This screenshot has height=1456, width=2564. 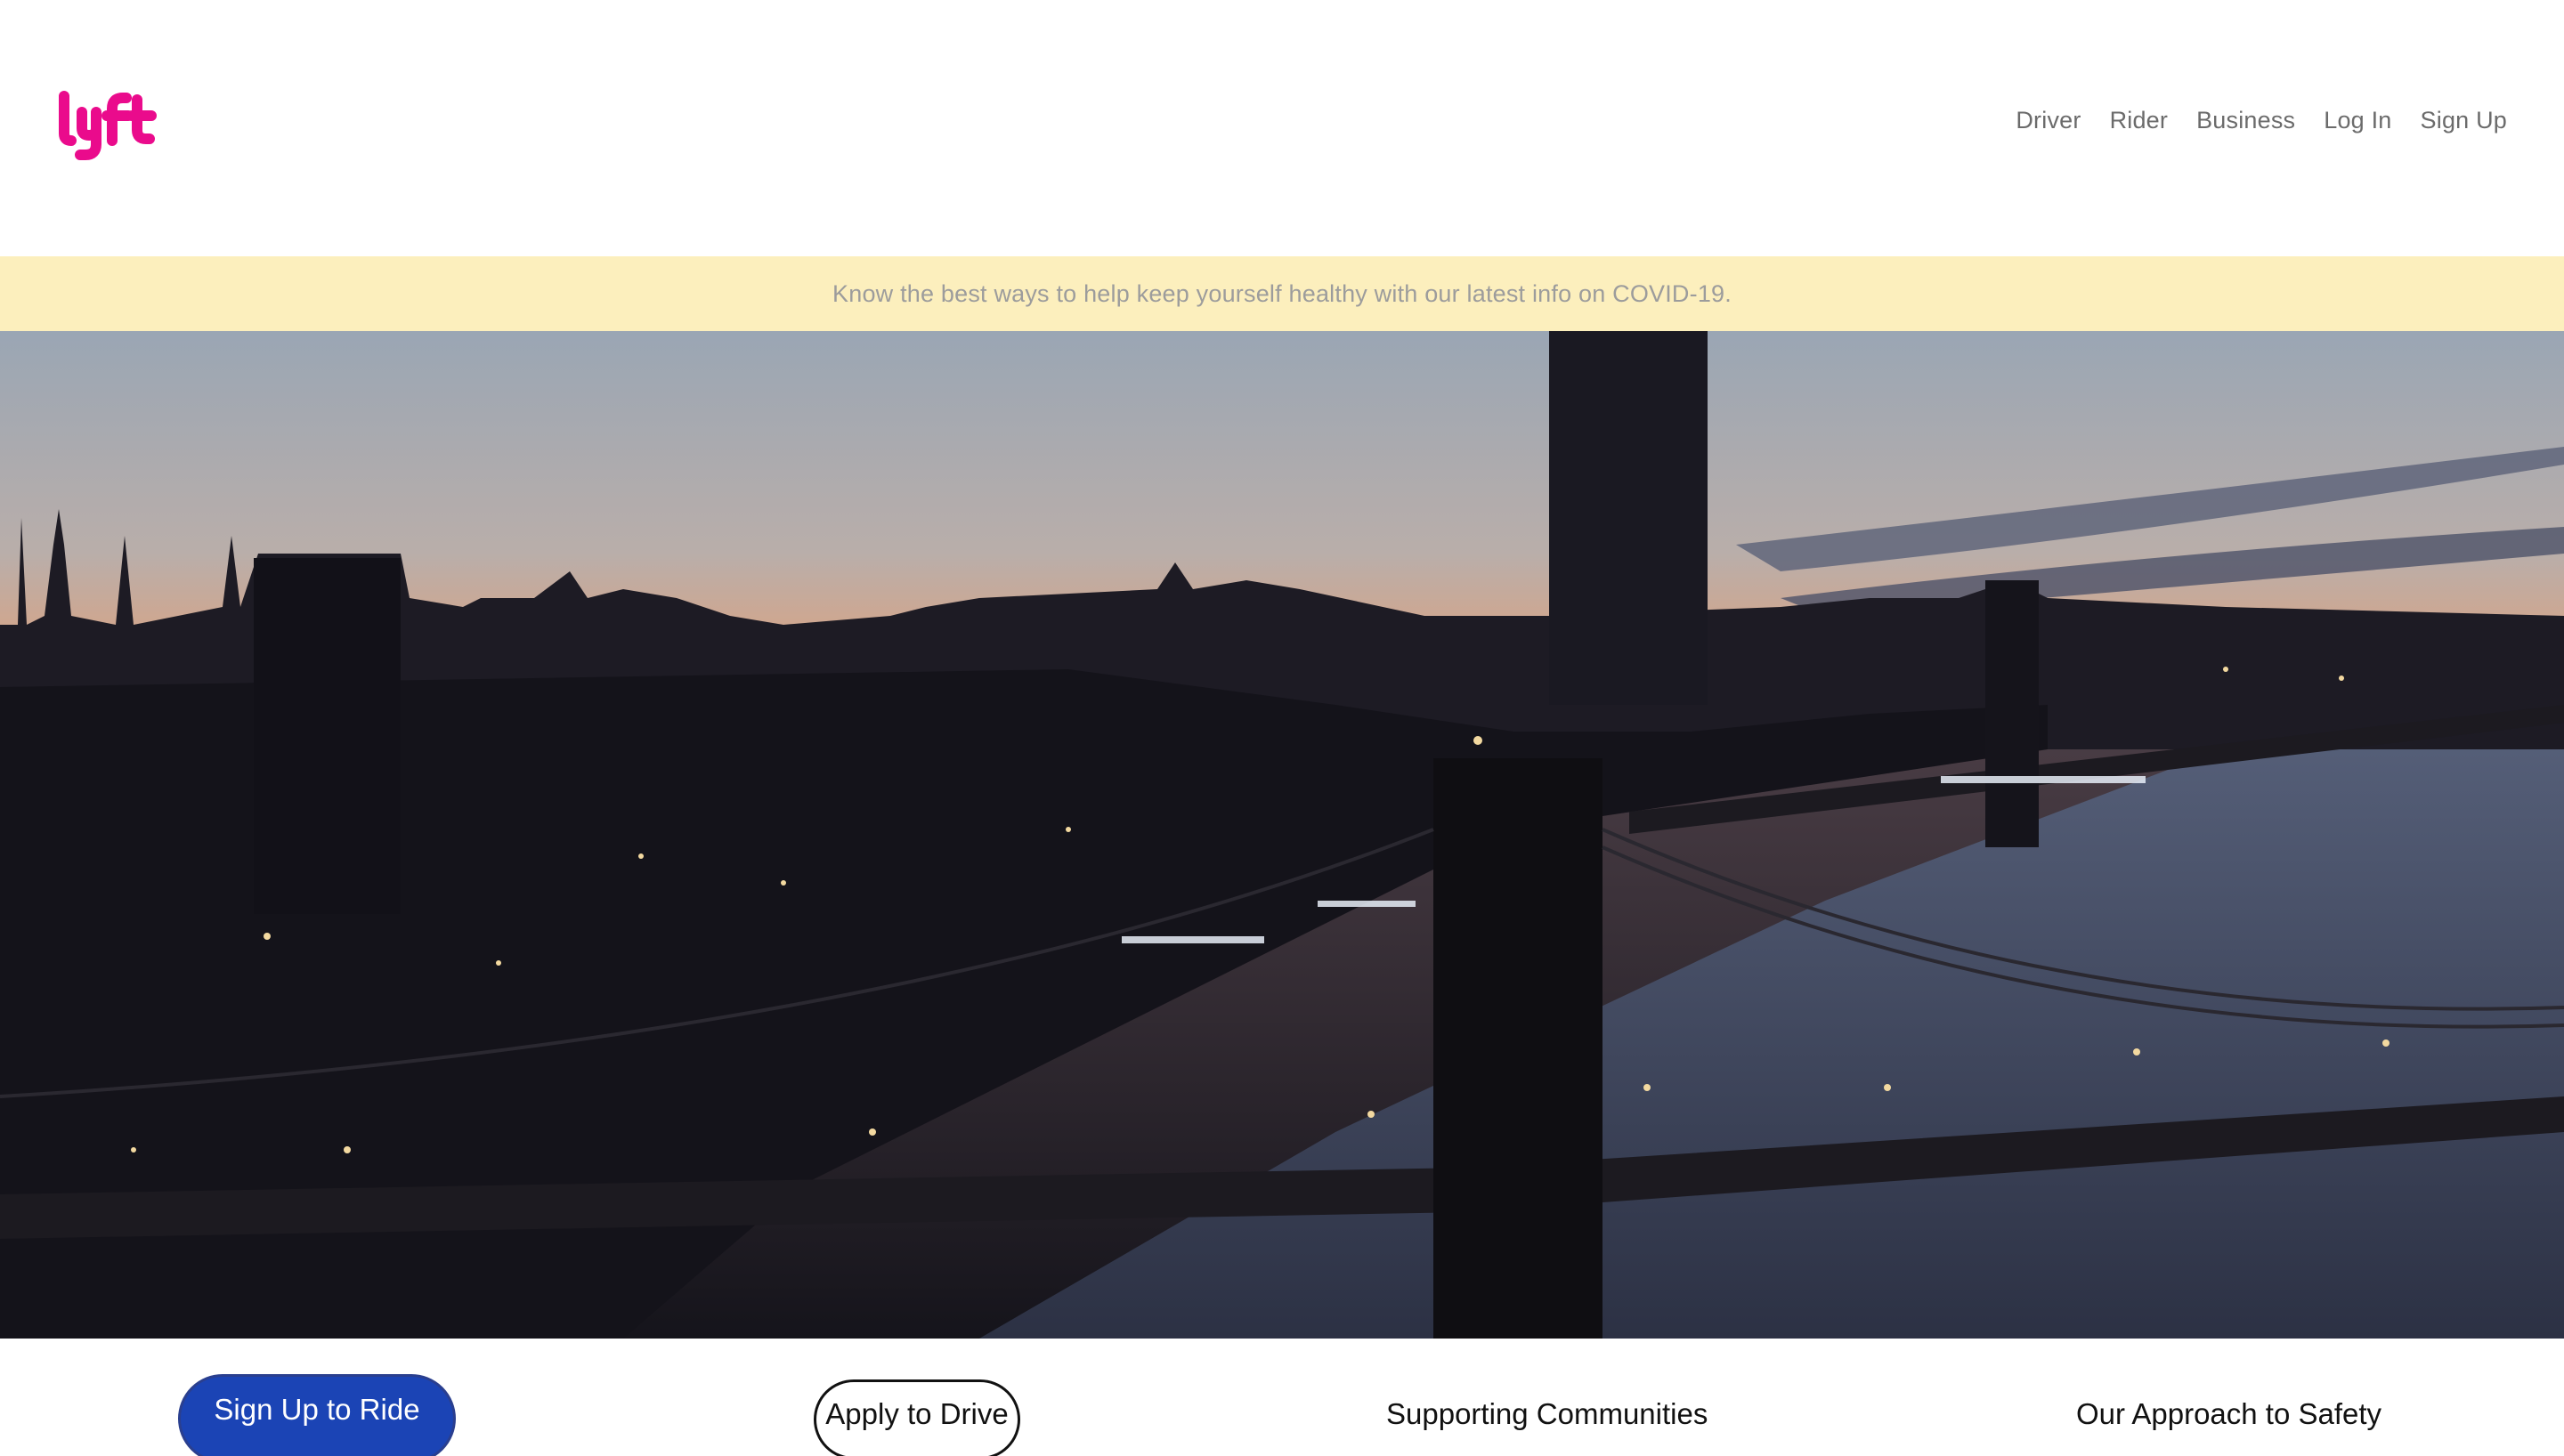 What do you see at coordinates (2245, 120) in the screenshot?
I see `nav-business-link: Business` at bounding box center [2245, 120].